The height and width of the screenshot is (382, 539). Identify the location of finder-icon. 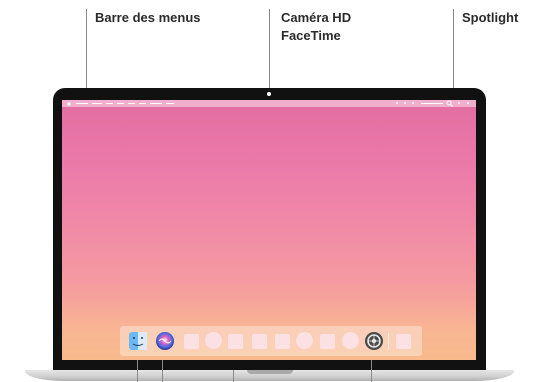
(138, 341).